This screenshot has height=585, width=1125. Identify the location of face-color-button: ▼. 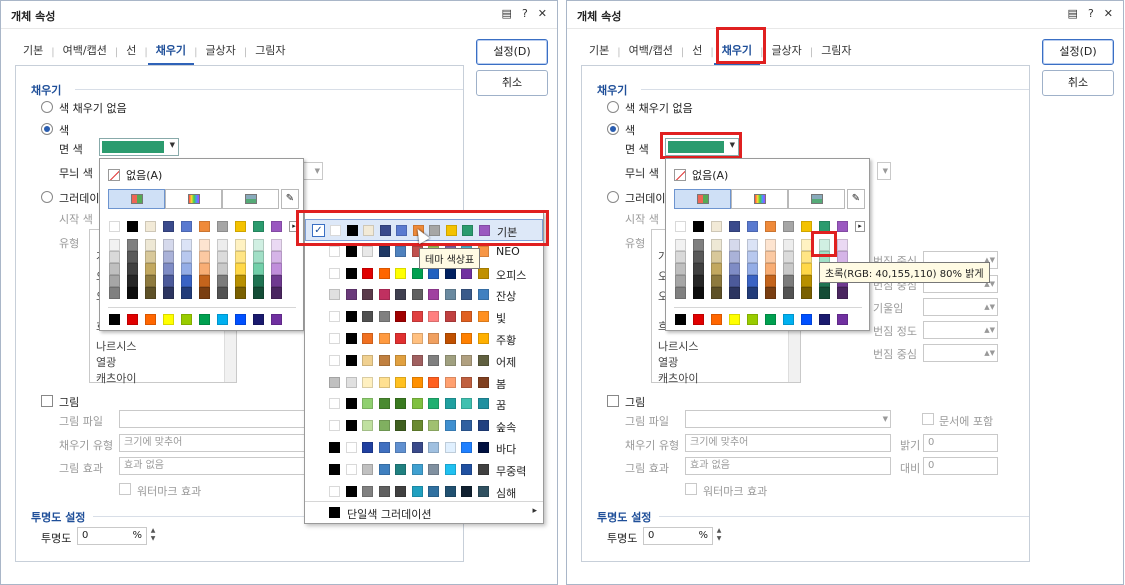
(139, 147).